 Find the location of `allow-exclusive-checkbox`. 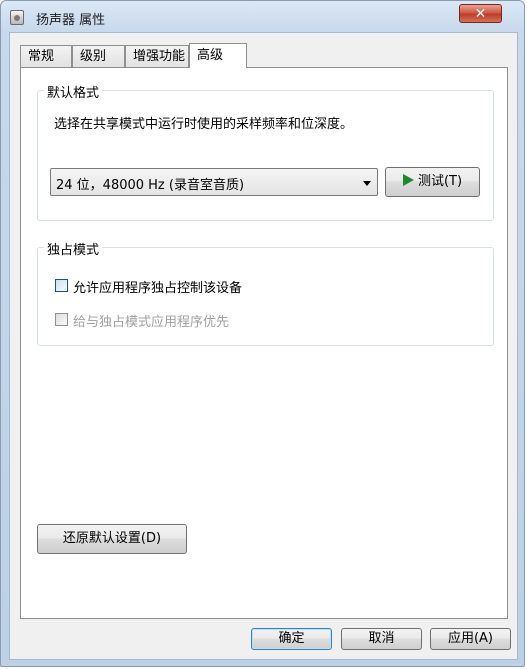

allow-exclusive-checkbox is located at coordinates (61, 285).